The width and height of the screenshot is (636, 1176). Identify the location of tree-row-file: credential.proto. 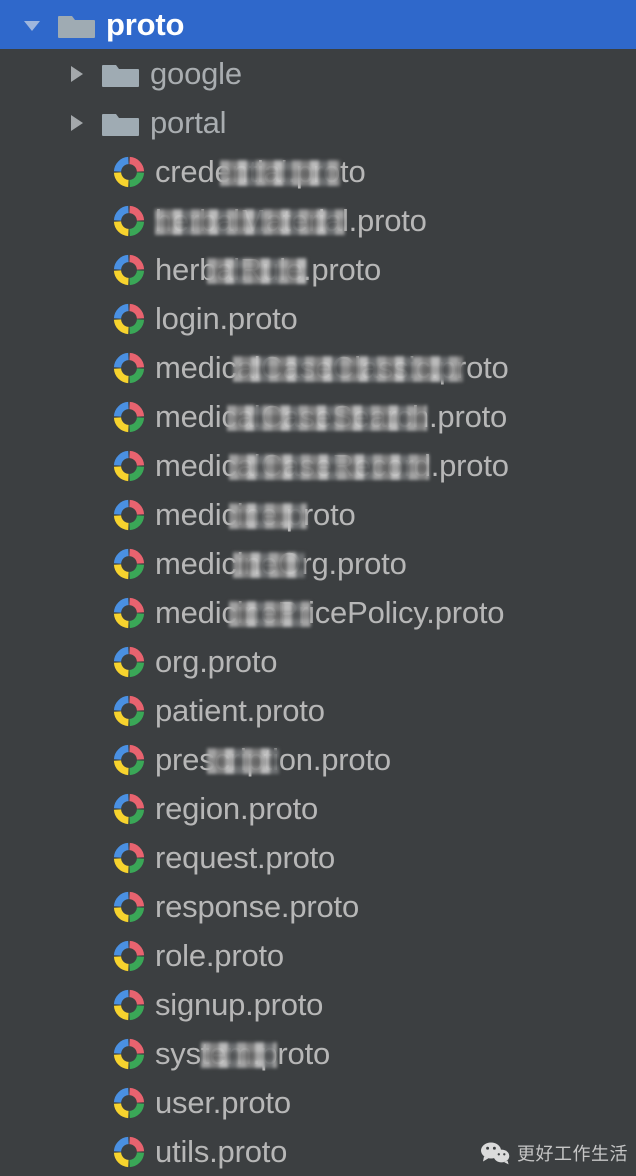
(318, 171).